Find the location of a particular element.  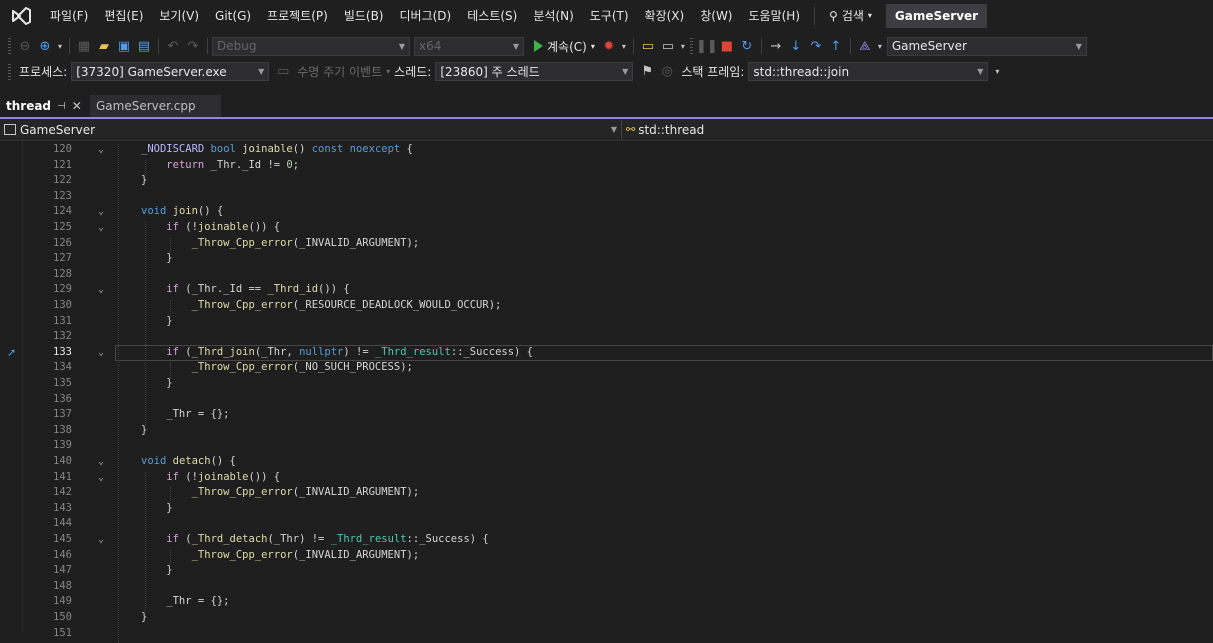

restart-icon: ↻ is located at coordinates (747, 46).